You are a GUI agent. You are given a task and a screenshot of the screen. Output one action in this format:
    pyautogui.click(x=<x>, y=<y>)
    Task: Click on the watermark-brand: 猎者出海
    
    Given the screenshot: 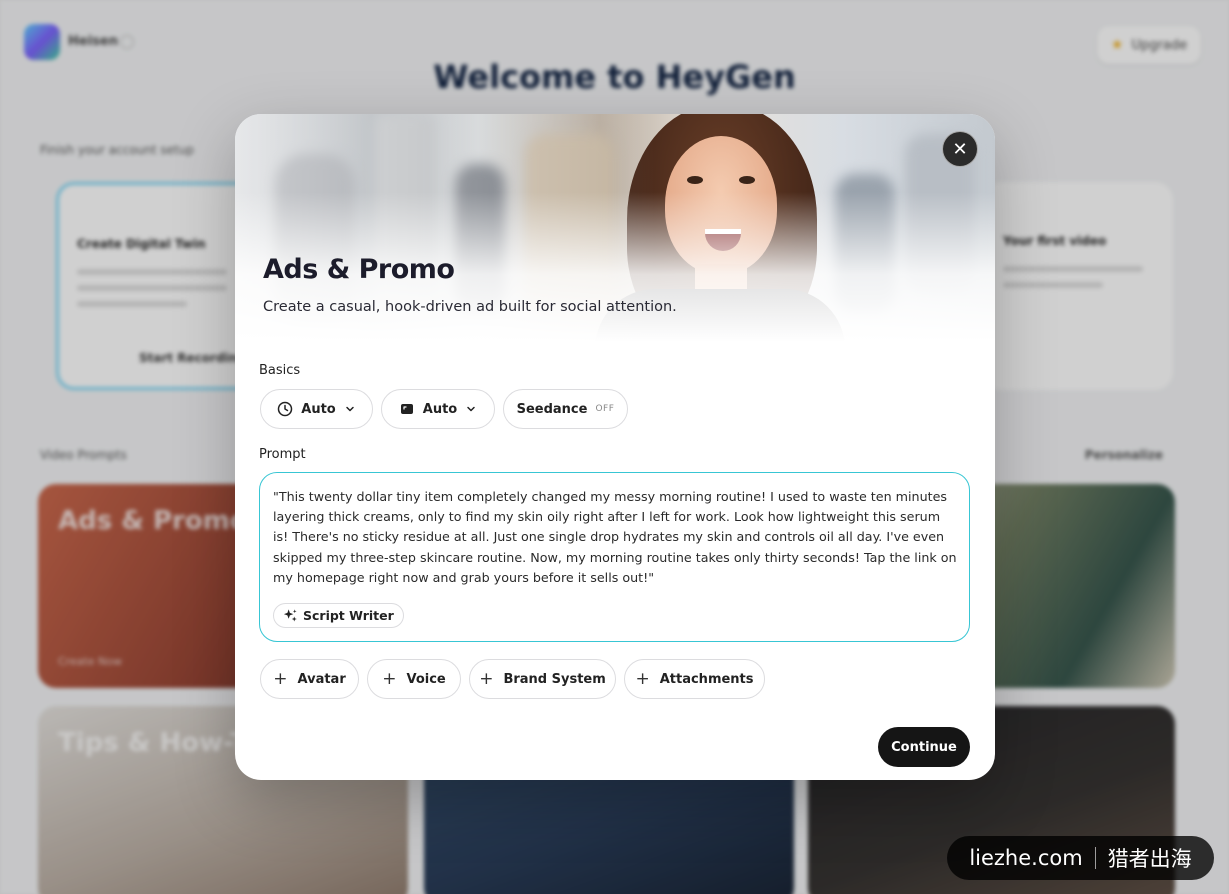 What is the action you would take?
    pyautogui.click(x=1149, y=859)
    